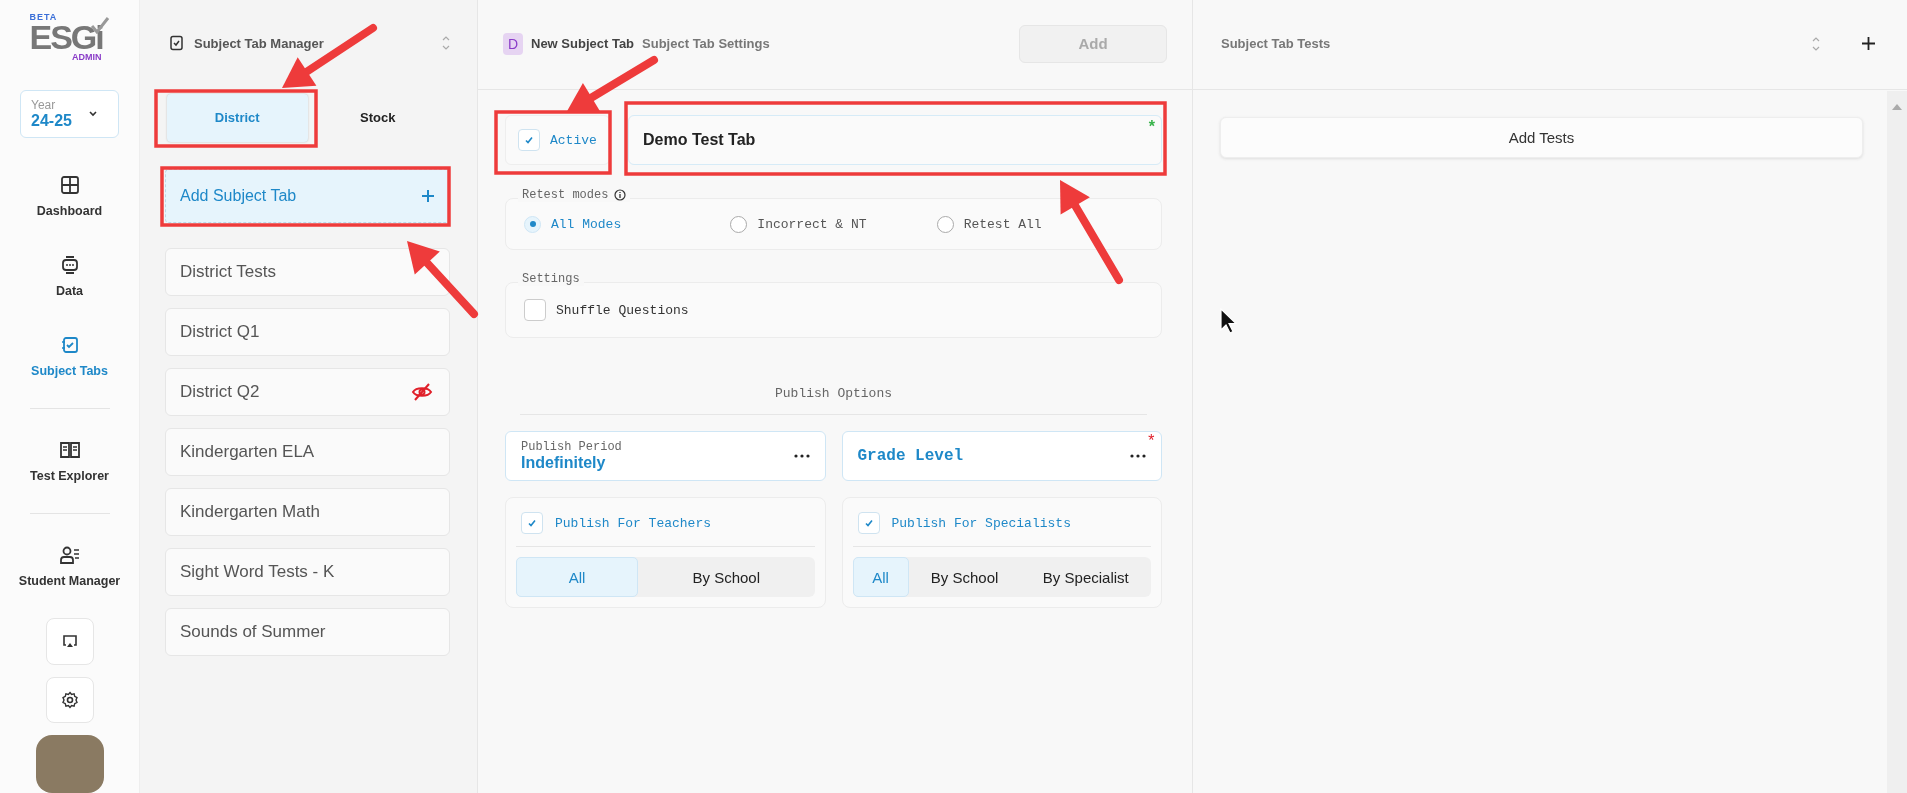 The width and height of the screenshot is (1907, 793). I want to click on nav-item: Subject Tabs, so click(69, 356).